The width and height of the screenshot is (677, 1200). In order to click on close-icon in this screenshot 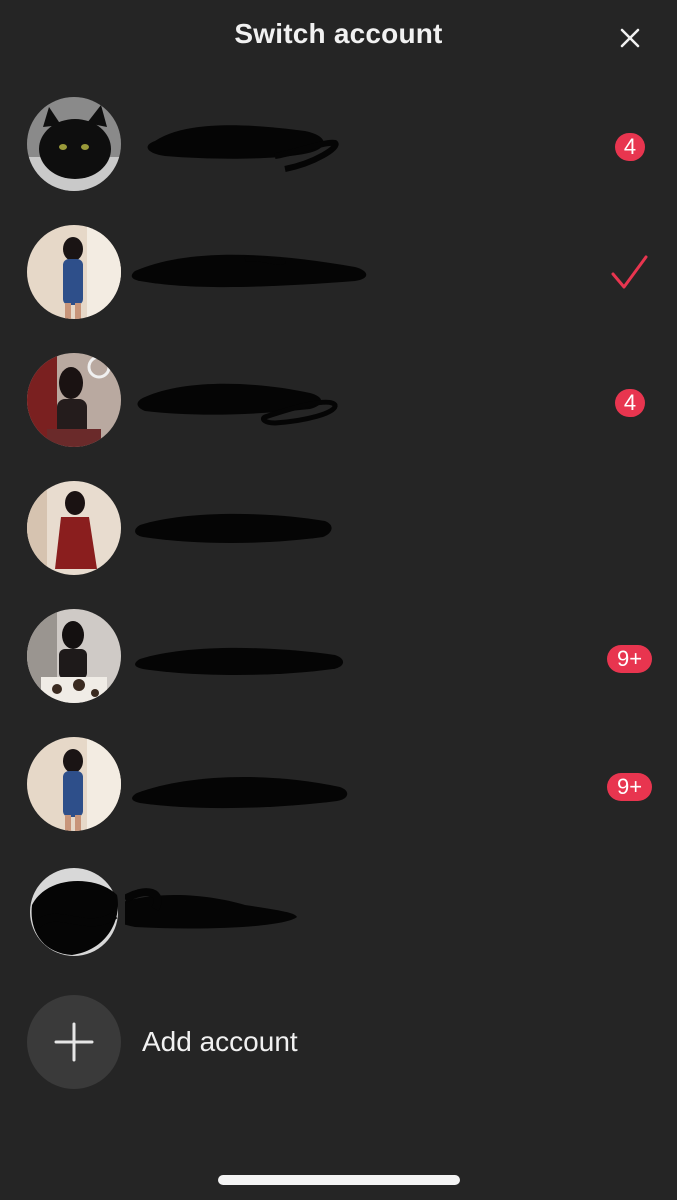, I will do `click(630, 38)`.